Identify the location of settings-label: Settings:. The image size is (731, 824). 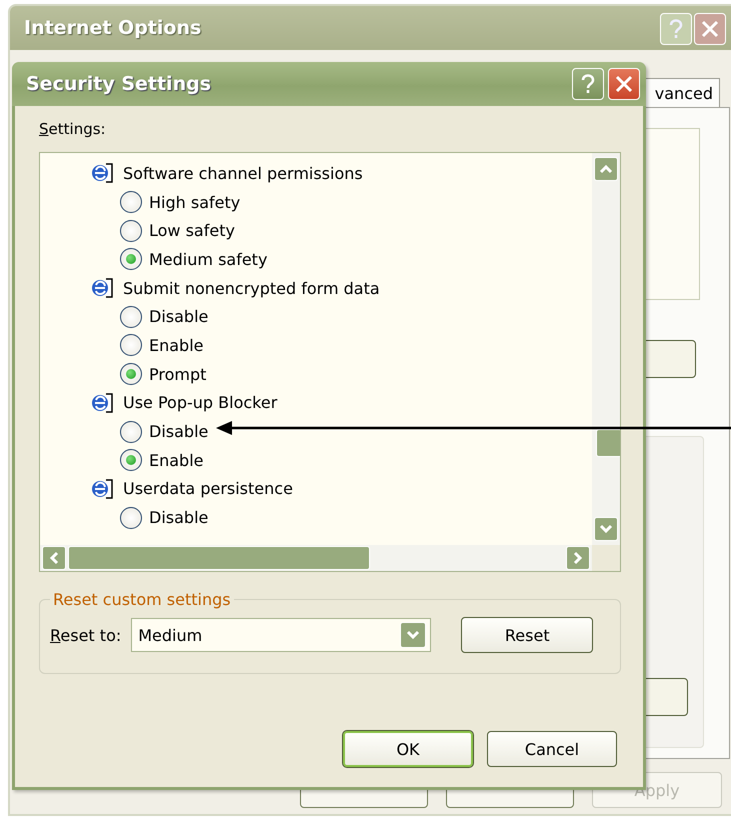
(72, 129).